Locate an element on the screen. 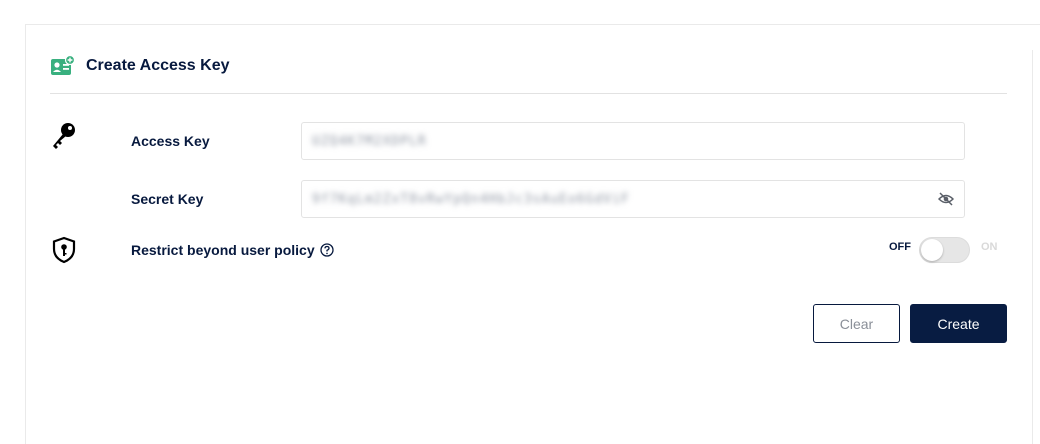 This screenshot has width=1040, height=444. secret-key-value: 9f7KqLm2ZxT8vRwYpQn4HbJc3sAuEo6GdViF is located at coordinates (471, 199).